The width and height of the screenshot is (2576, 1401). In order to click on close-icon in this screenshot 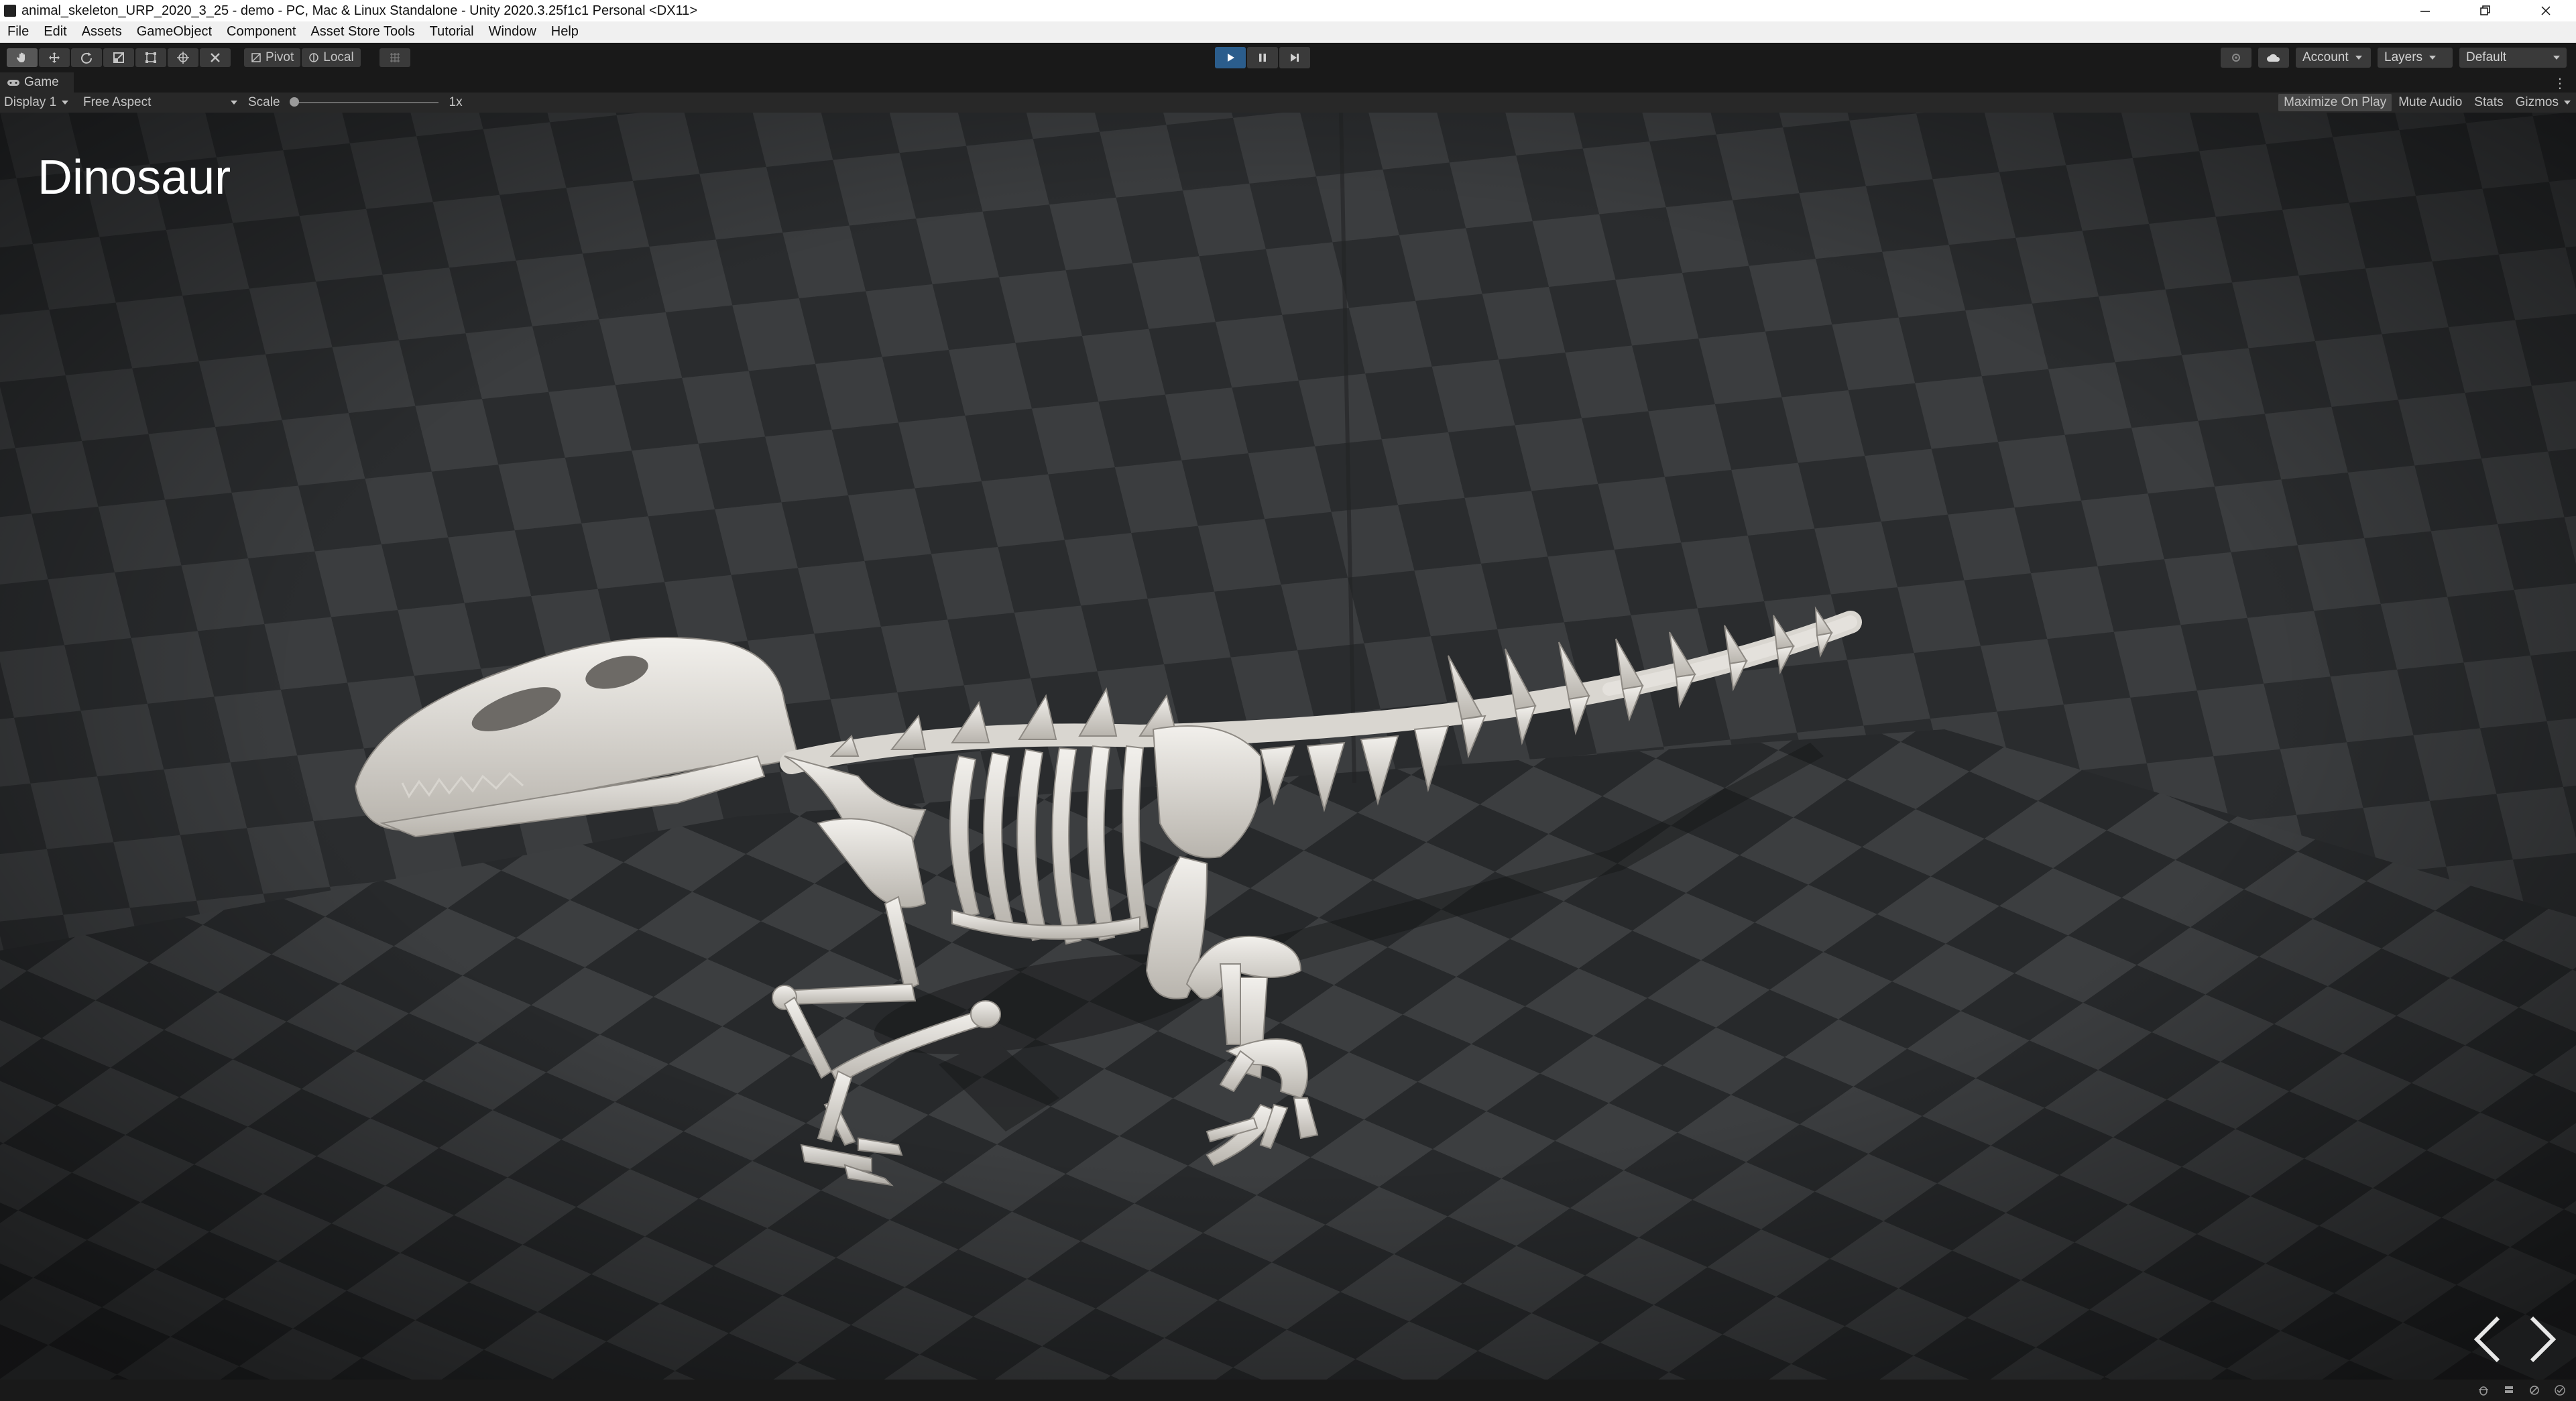, I will do `click(2546, 11)`.